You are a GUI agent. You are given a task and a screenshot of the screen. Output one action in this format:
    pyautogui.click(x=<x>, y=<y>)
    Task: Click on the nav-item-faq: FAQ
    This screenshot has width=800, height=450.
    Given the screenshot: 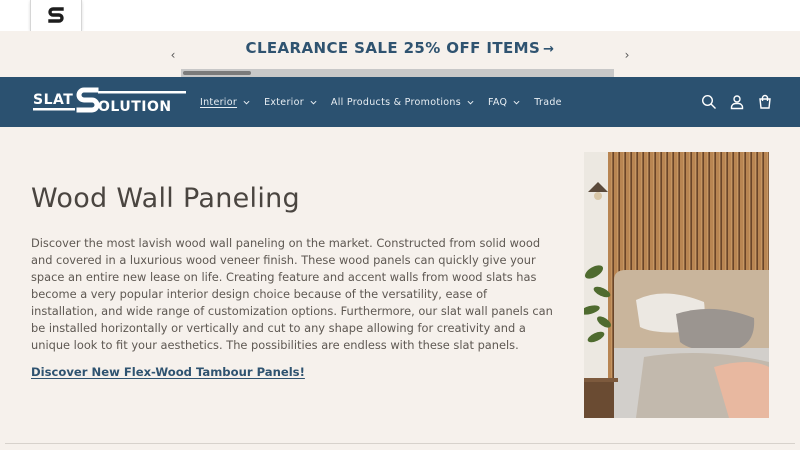 What is the action you would take?
    pyautogui.click(x=504, y=102)
    